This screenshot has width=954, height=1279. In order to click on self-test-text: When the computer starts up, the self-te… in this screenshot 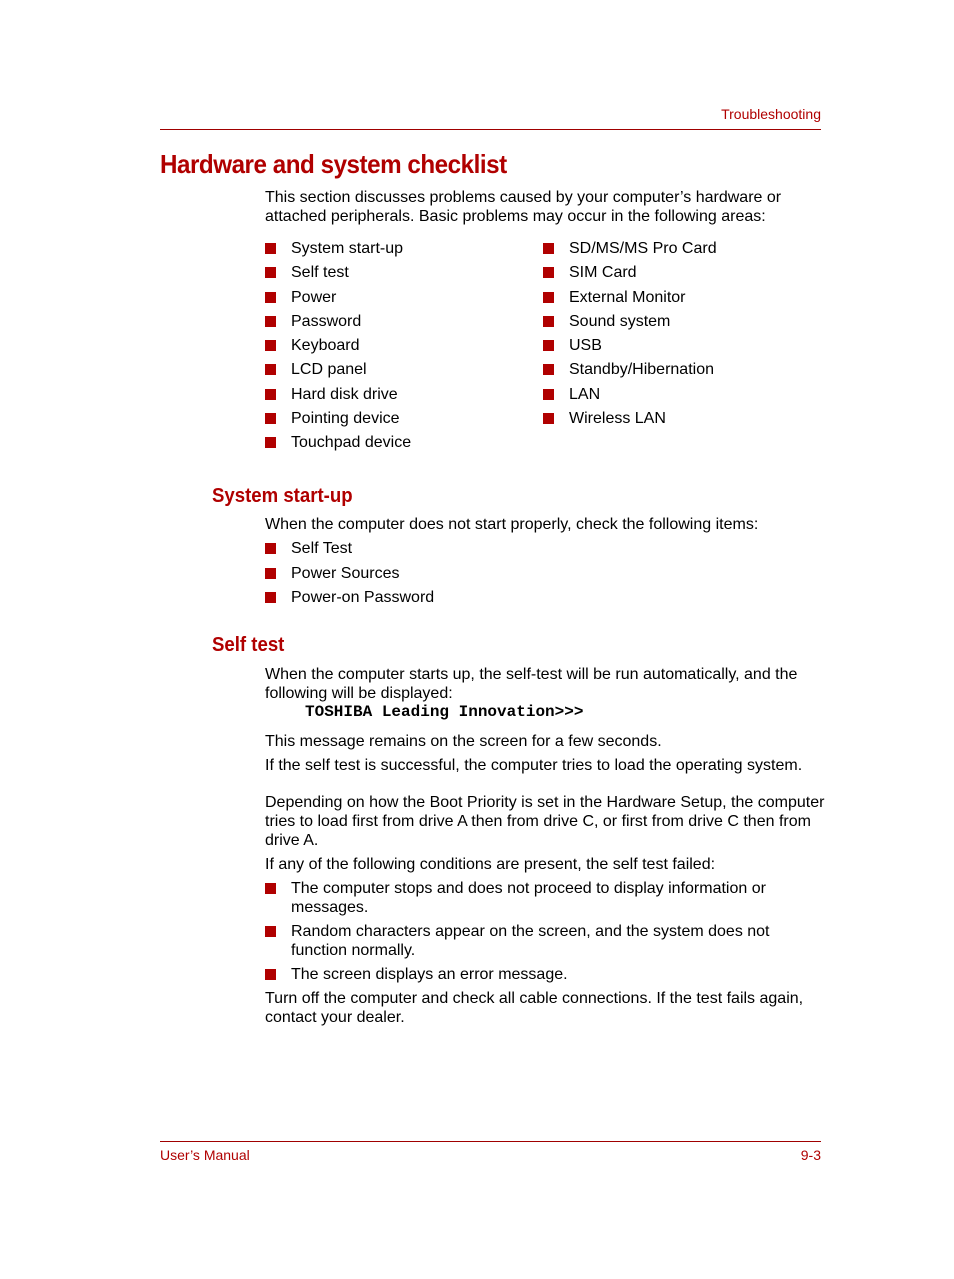, I will do `click(531, 684)`.